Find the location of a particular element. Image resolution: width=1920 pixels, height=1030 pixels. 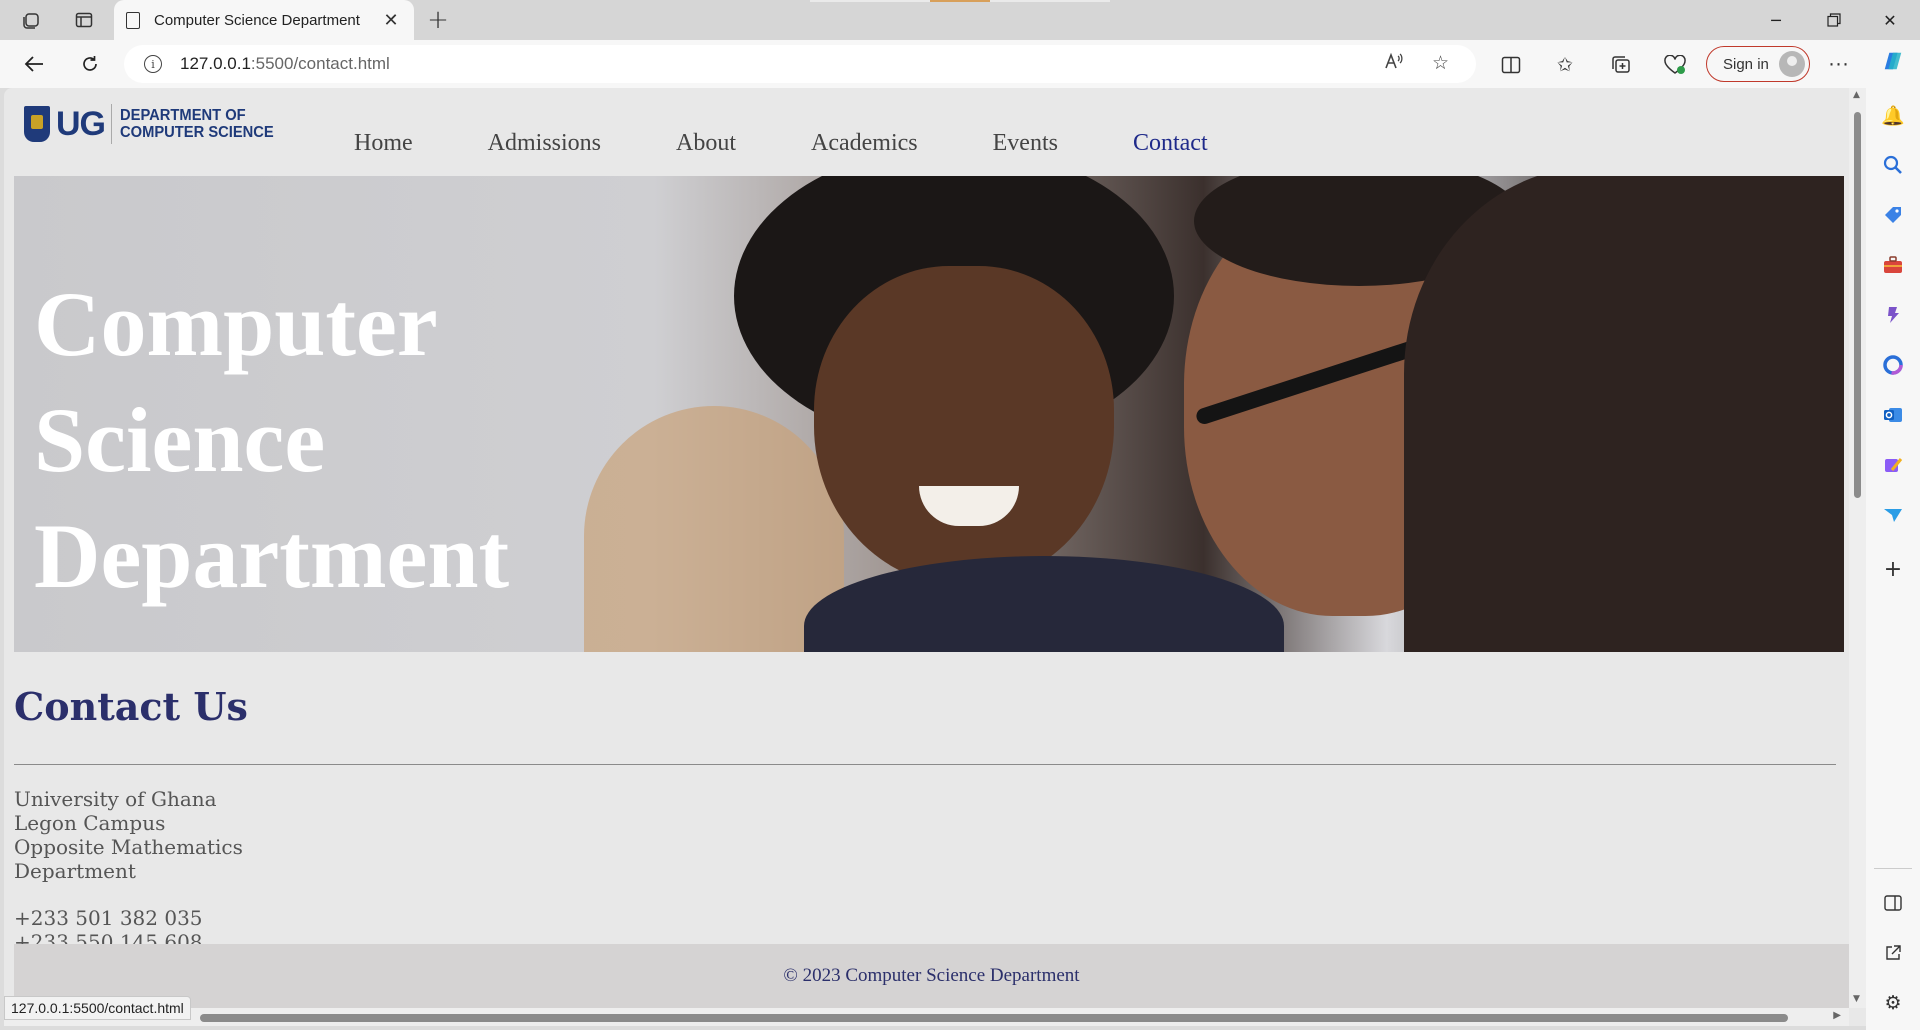

minimize-icon: ─ is located at coordinates (1776, 20).